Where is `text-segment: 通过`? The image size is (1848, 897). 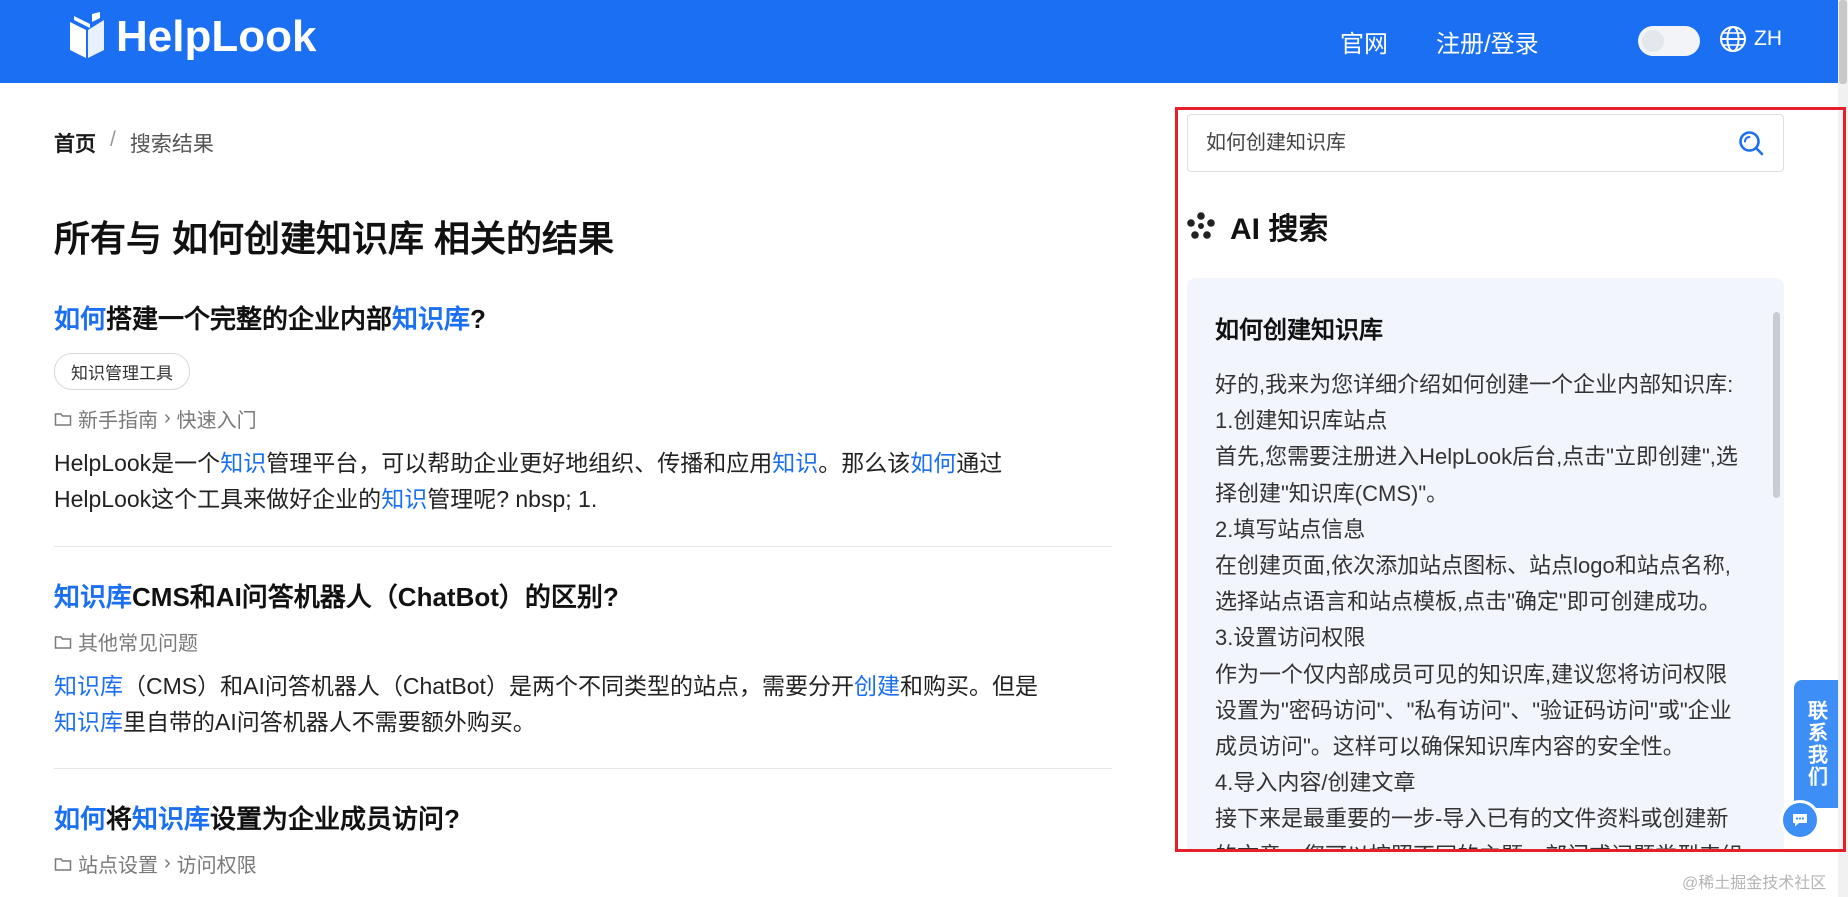 text-segment: 通过 is located at coordinates (979, 463).